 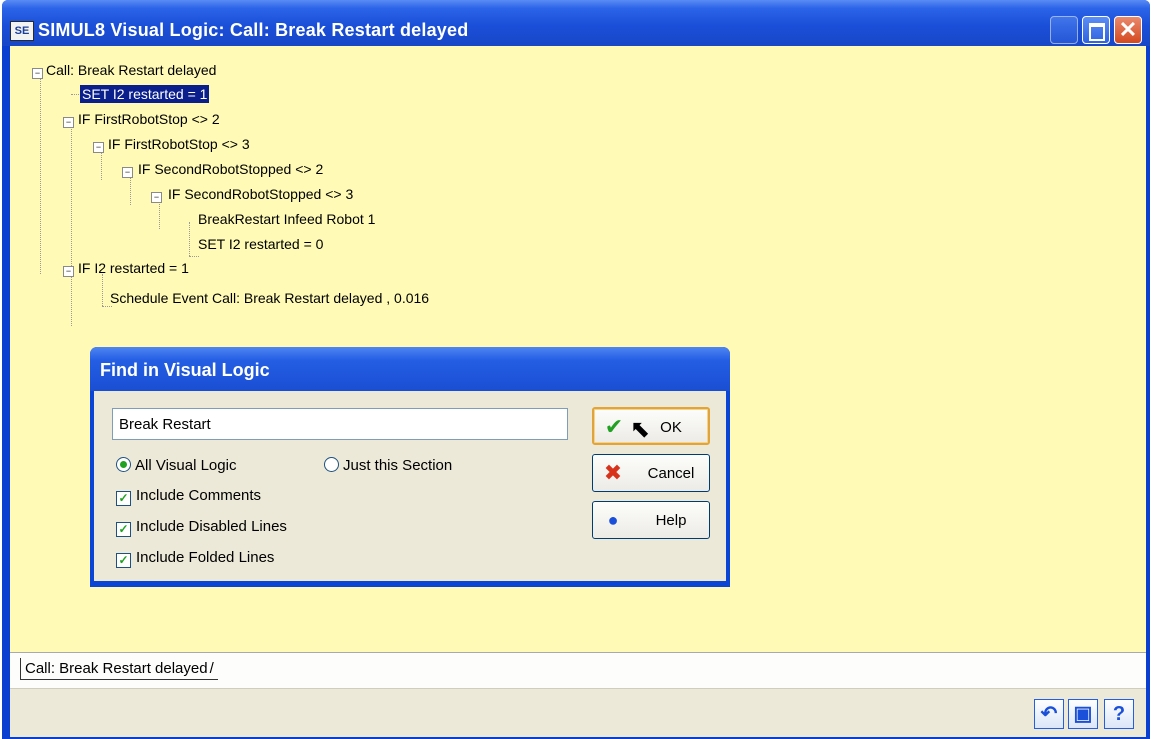 What do you see at coordinates (651, 520) in the screenshot?
I see `help-button: ● Help` at bounding box center [651, 520].